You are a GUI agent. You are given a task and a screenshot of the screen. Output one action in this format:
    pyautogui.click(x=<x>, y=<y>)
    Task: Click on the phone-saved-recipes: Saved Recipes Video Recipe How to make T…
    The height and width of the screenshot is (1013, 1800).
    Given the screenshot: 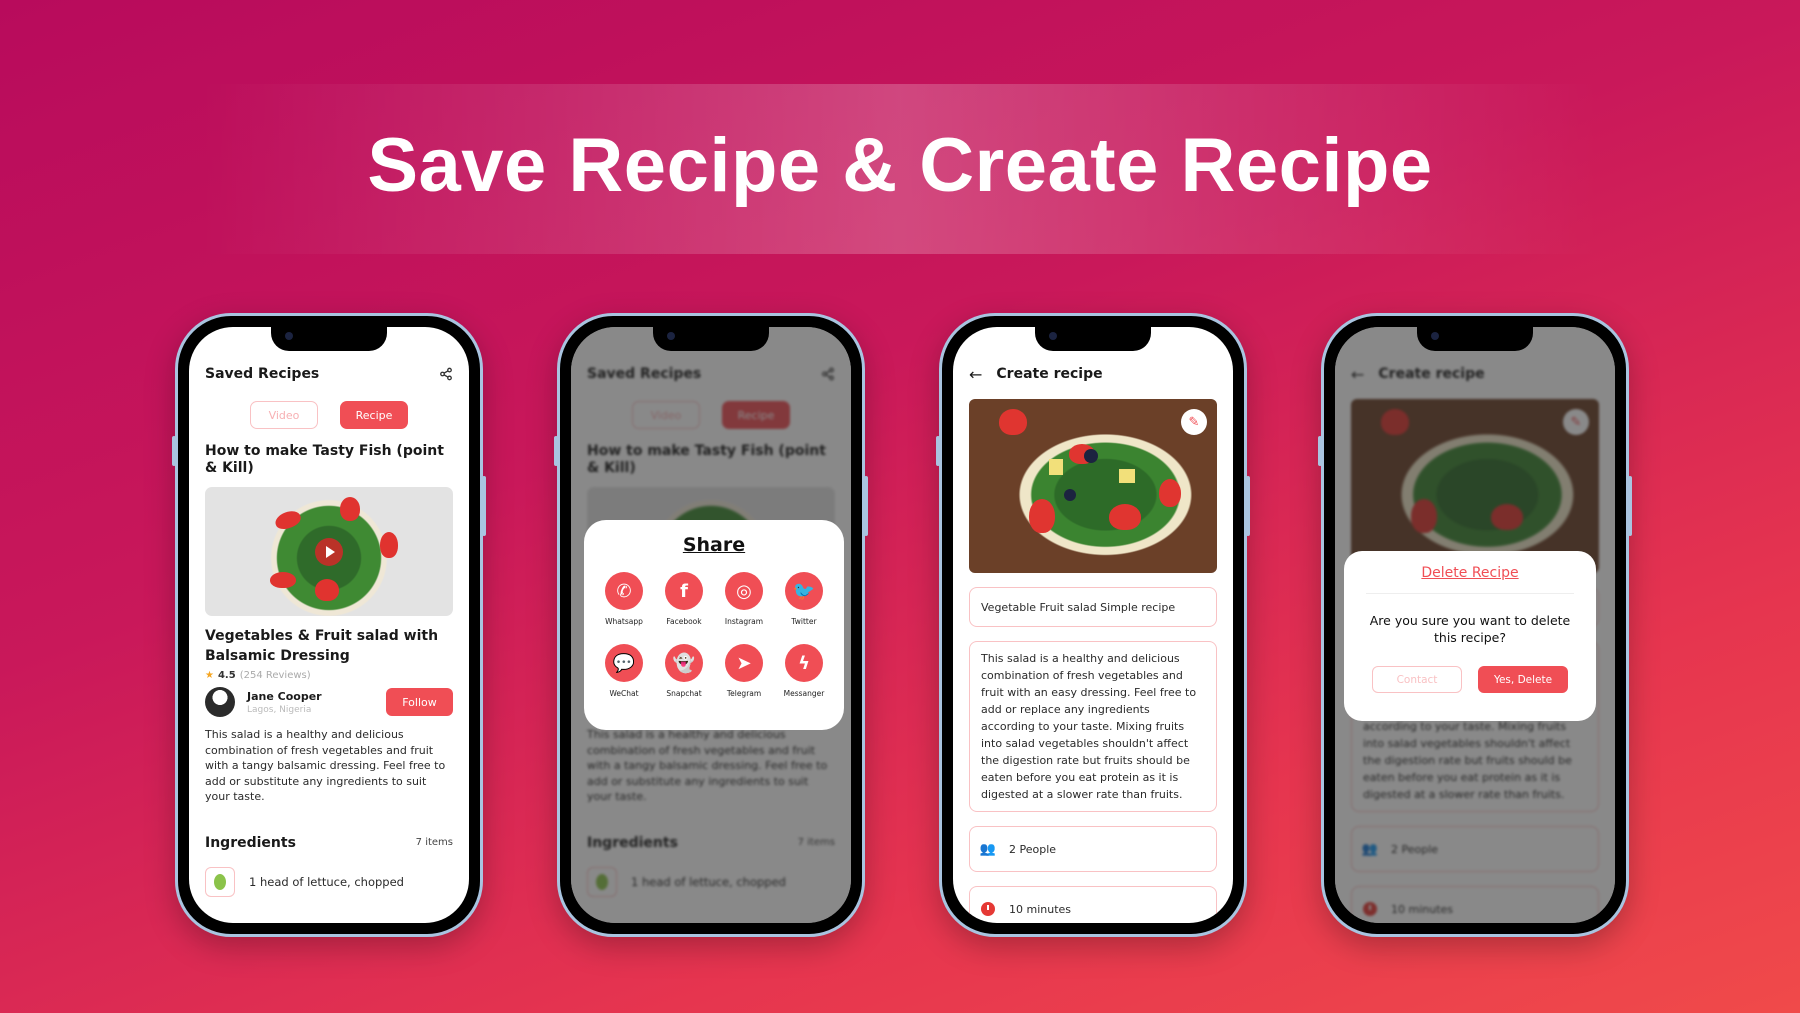 What is the action you would take?
    pyautogui.click(x=329, y=625)
    